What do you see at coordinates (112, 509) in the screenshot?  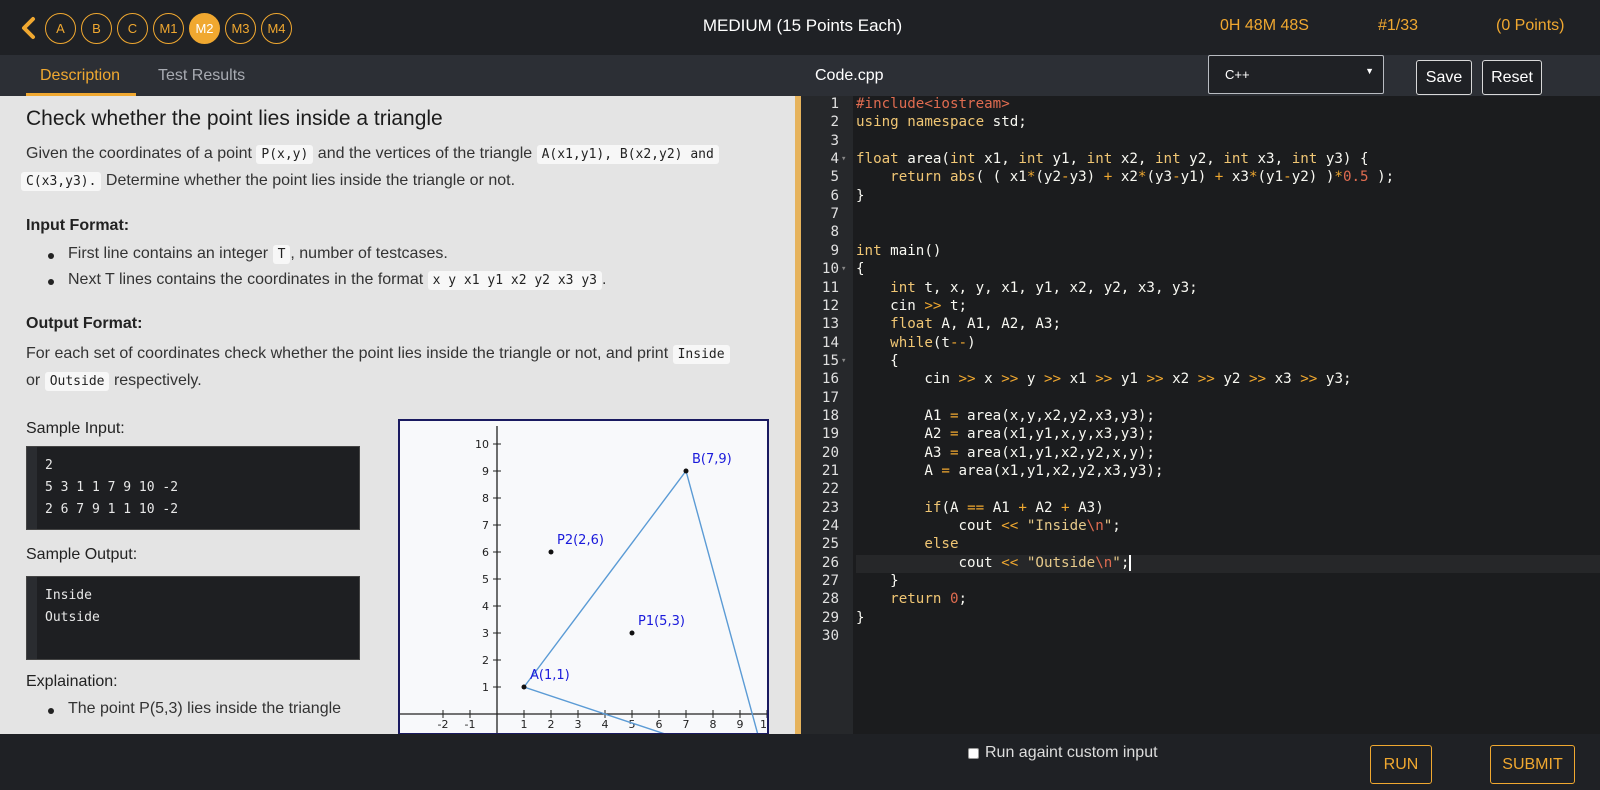 I see `sample-input-line: 2 6 7 9 1 1 10 -2` at bounding box center [112, 509].